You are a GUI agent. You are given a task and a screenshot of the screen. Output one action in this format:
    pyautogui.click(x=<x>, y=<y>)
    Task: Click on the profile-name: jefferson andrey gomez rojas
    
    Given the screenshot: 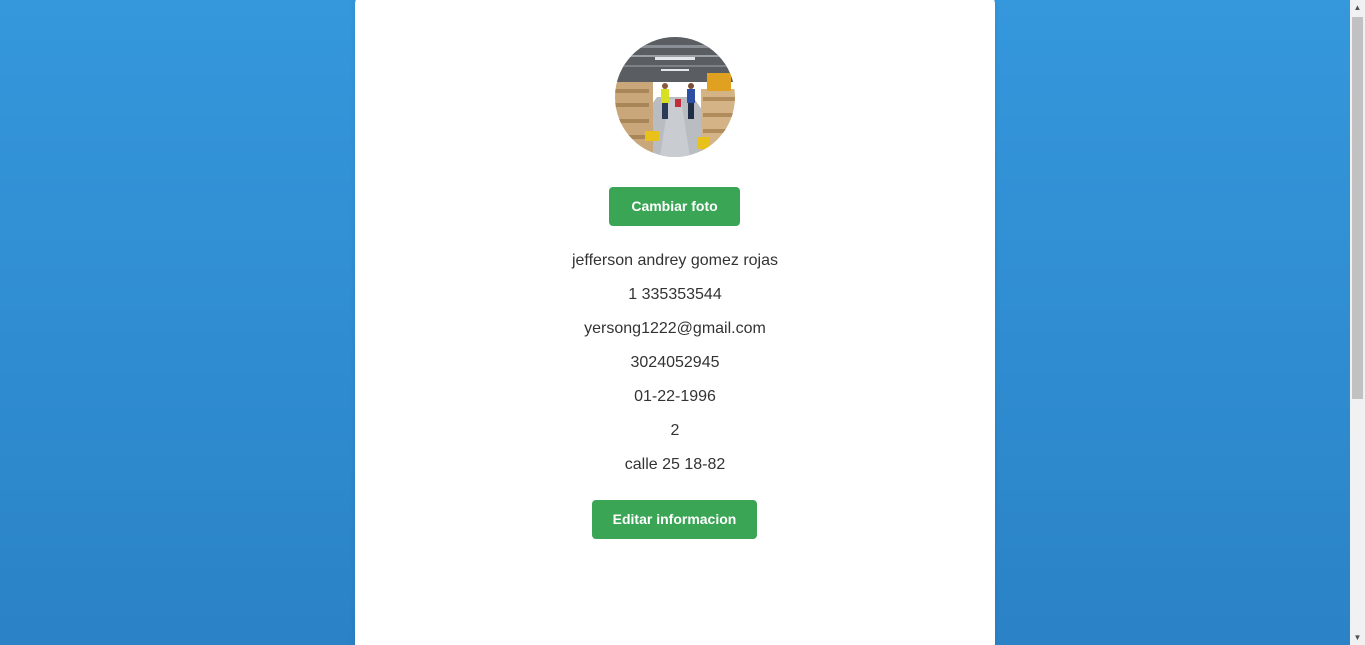 What is the action you would take?
    pyautogui.click(x=675, y=260)
    